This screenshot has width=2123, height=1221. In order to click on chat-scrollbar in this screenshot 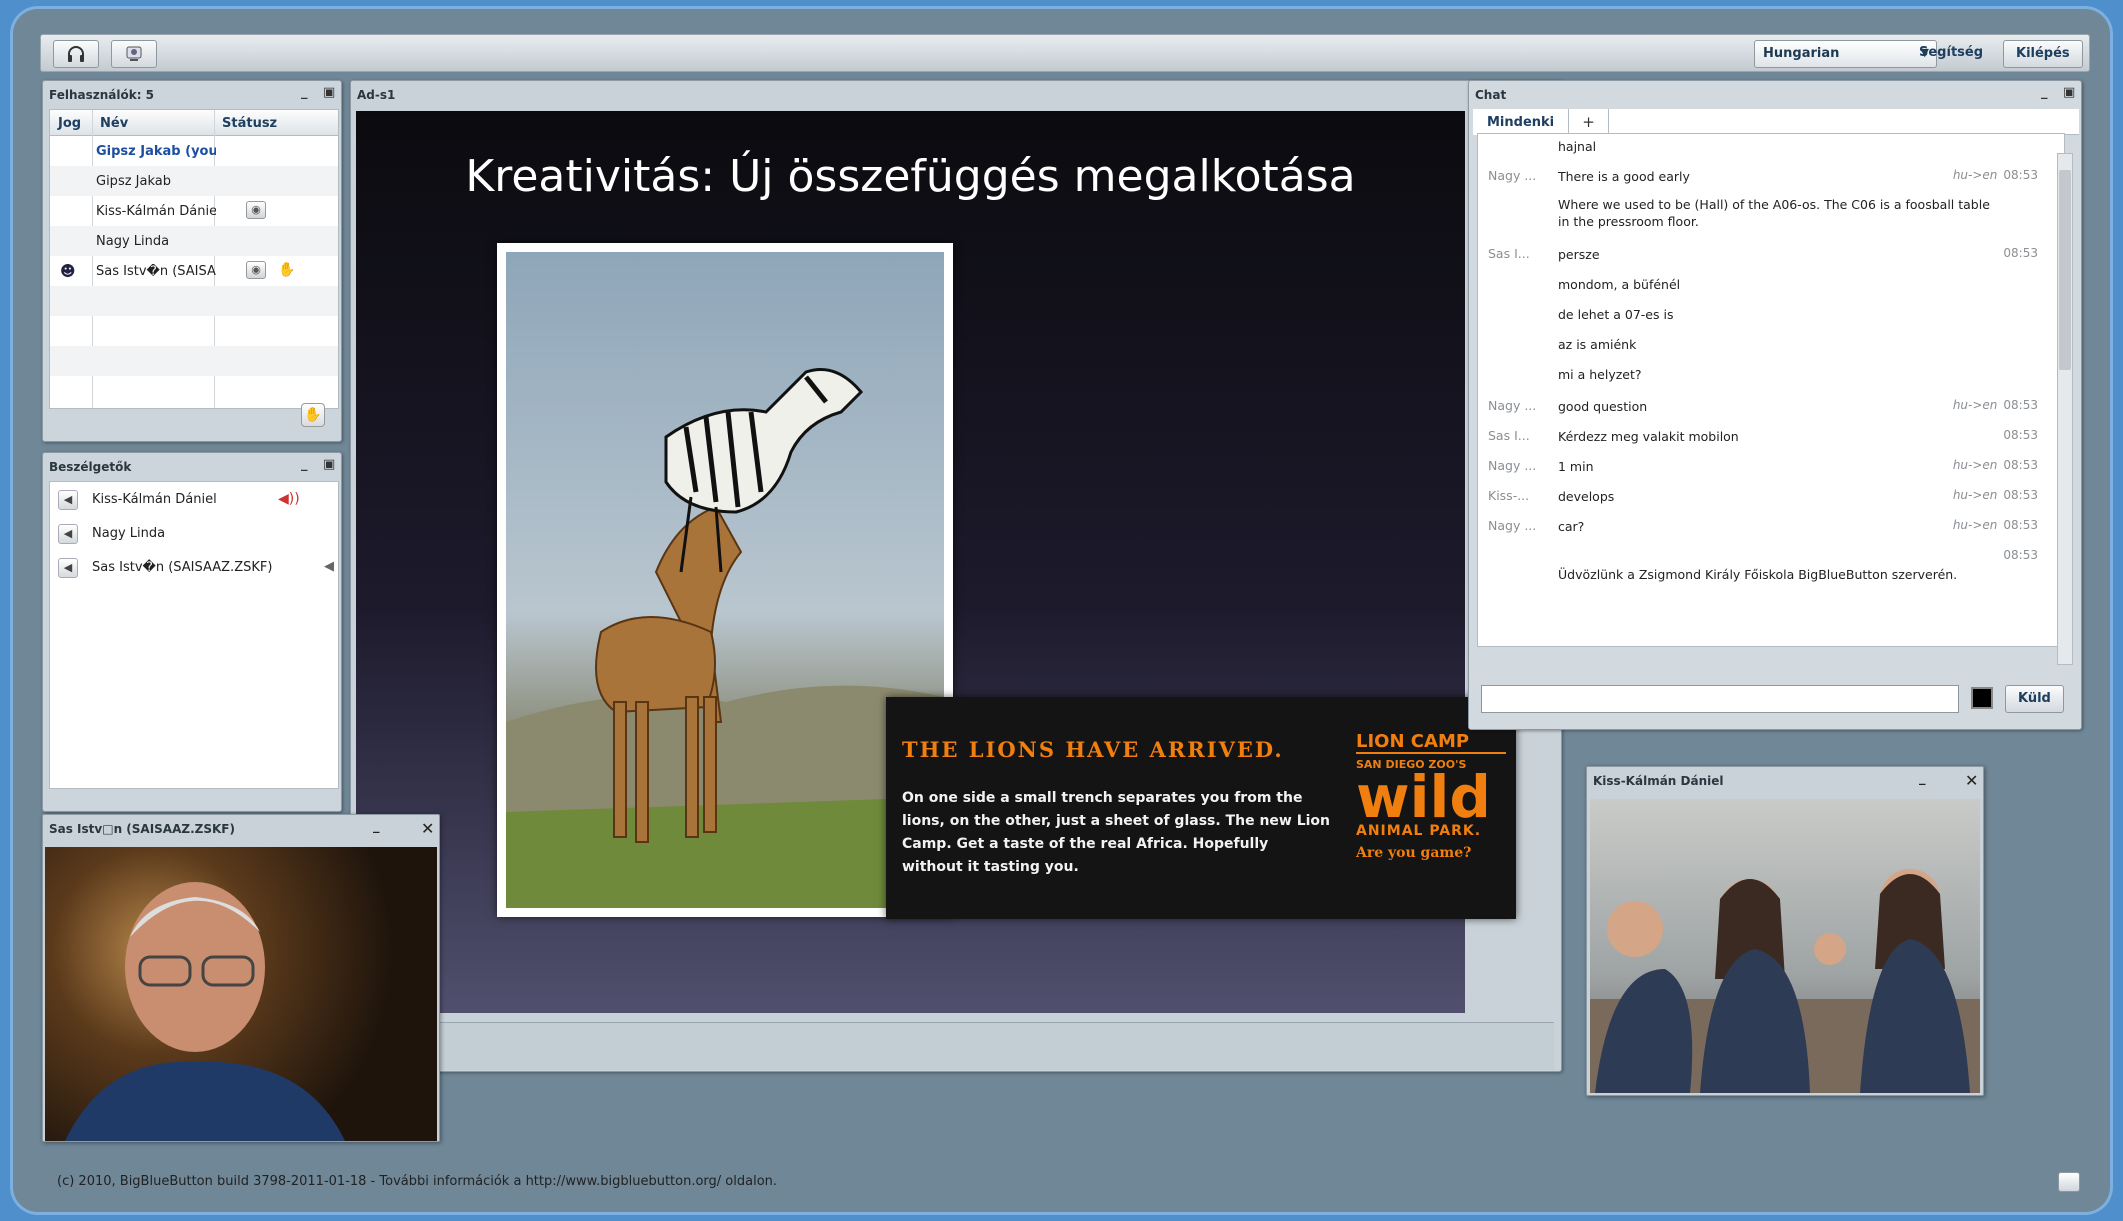, I will do `click(2065, 409)`.